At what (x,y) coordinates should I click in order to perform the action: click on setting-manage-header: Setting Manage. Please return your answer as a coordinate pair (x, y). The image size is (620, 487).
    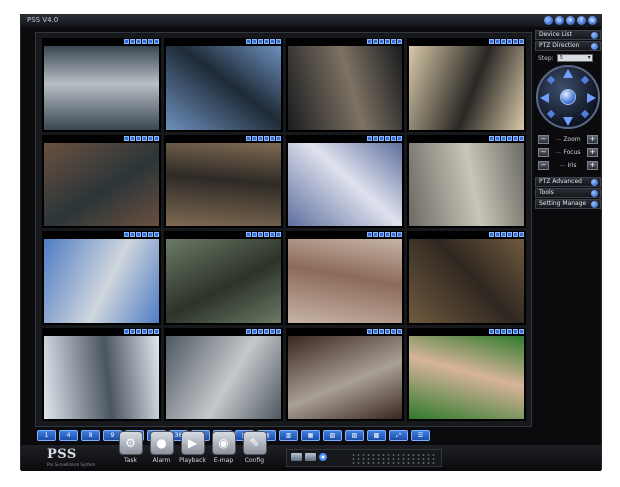
    Looking at the image, I should click on (568, 204).